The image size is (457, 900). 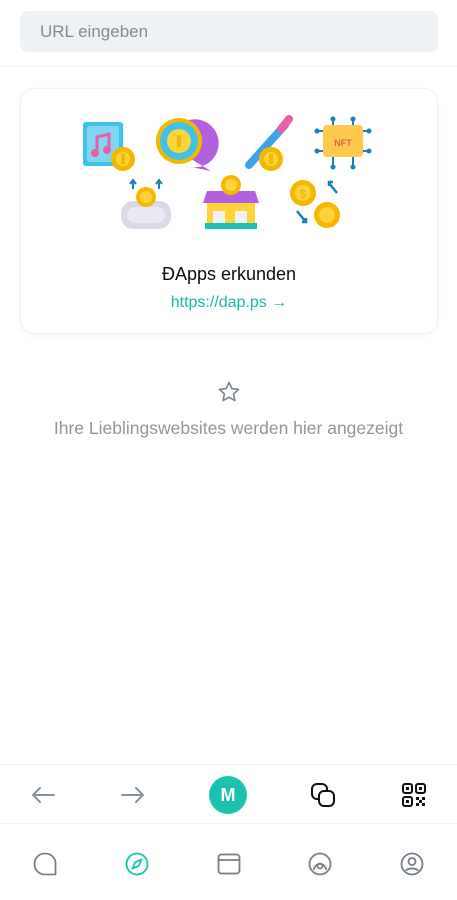 I want to click on profile-icon, so click(x=412, y=864).